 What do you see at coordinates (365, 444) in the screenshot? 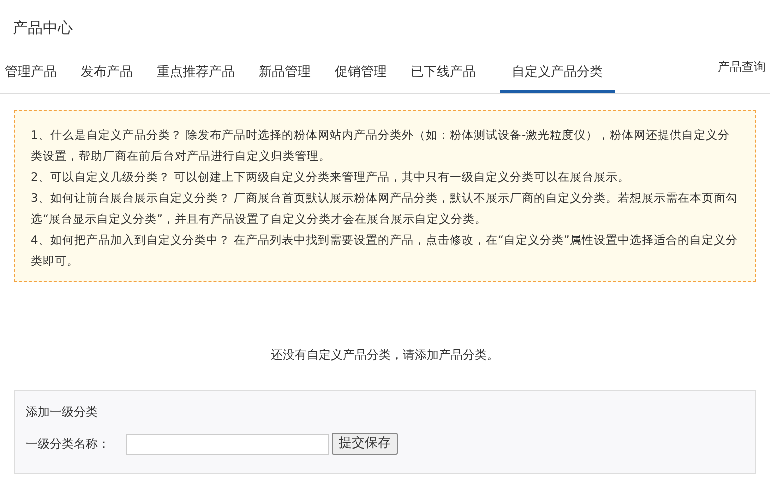
I see `submit-button: 提交保存` at bounding box center [365, 444].